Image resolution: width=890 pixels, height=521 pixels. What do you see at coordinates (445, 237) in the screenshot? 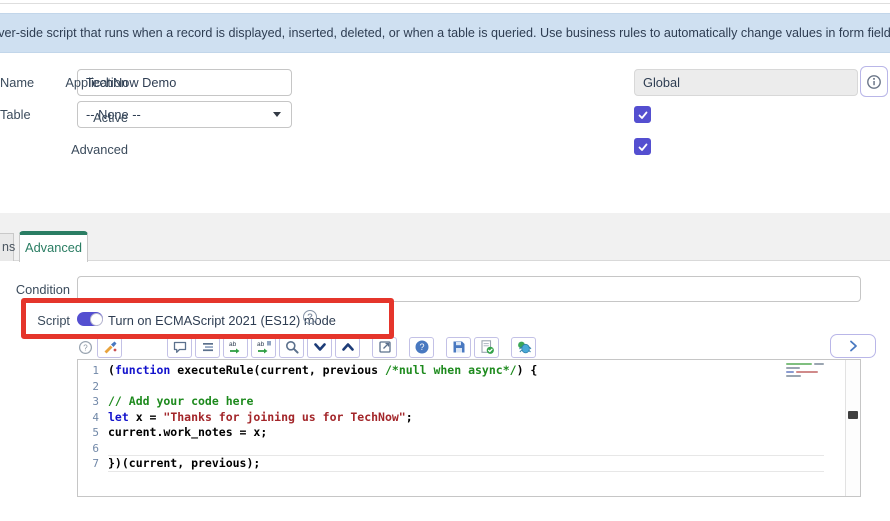
I see `tab-strip` at bounding box center [445, 237].